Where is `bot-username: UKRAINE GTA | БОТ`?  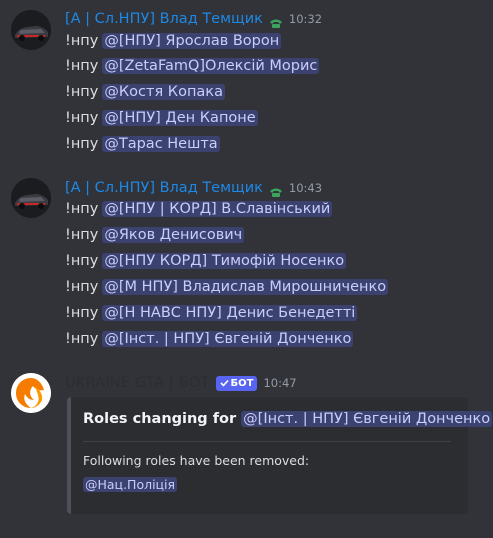
bot-username: UKRAINE GTA | БОТ is located at coordinates (137, 383).